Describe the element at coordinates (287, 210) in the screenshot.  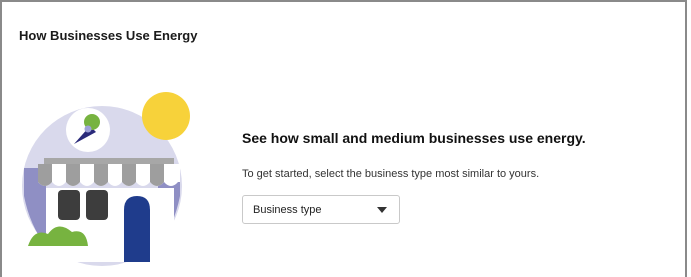
I see `business-type-select-value: Business type` at that location.